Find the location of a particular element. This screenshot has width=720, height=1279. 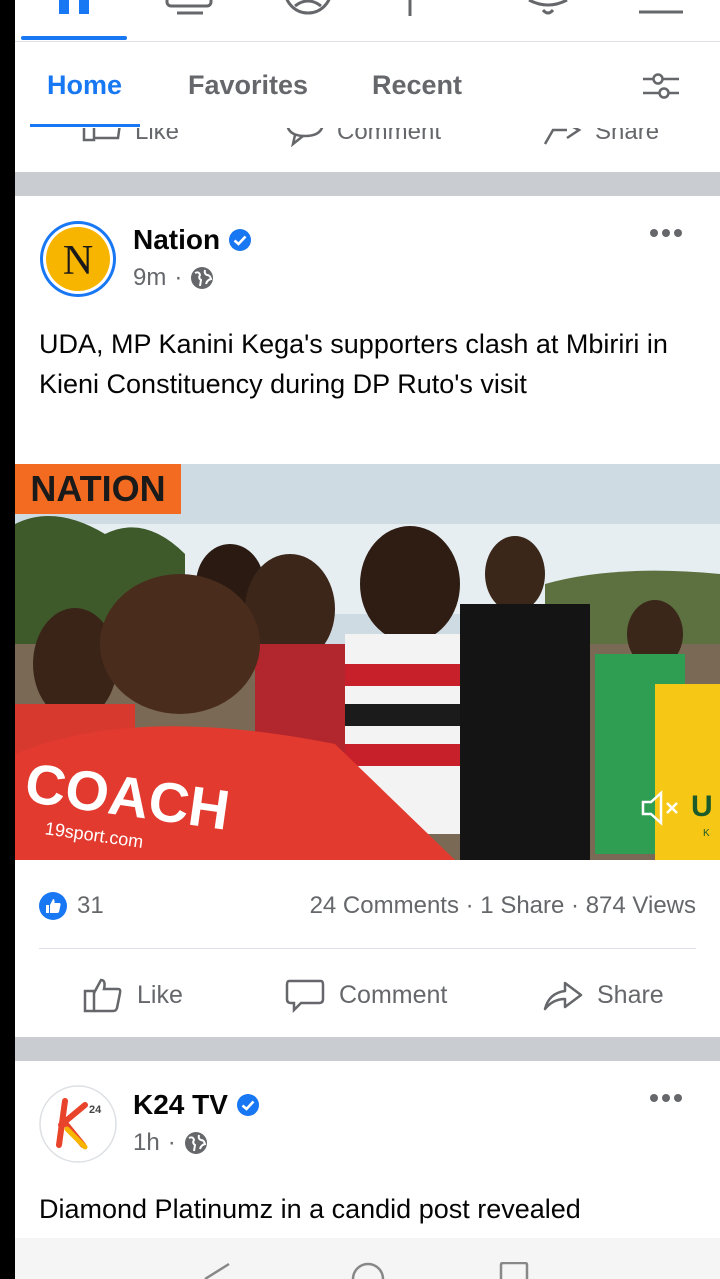

share-arrow-icon is located at coordinates (563, 996).